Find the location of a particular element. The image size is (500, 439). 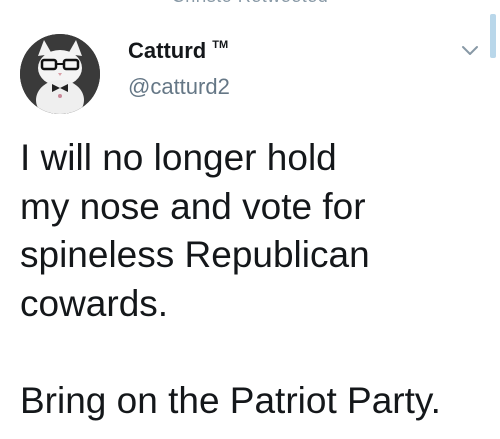

tweet-line: cowards. is located at coordinates (94, 303).